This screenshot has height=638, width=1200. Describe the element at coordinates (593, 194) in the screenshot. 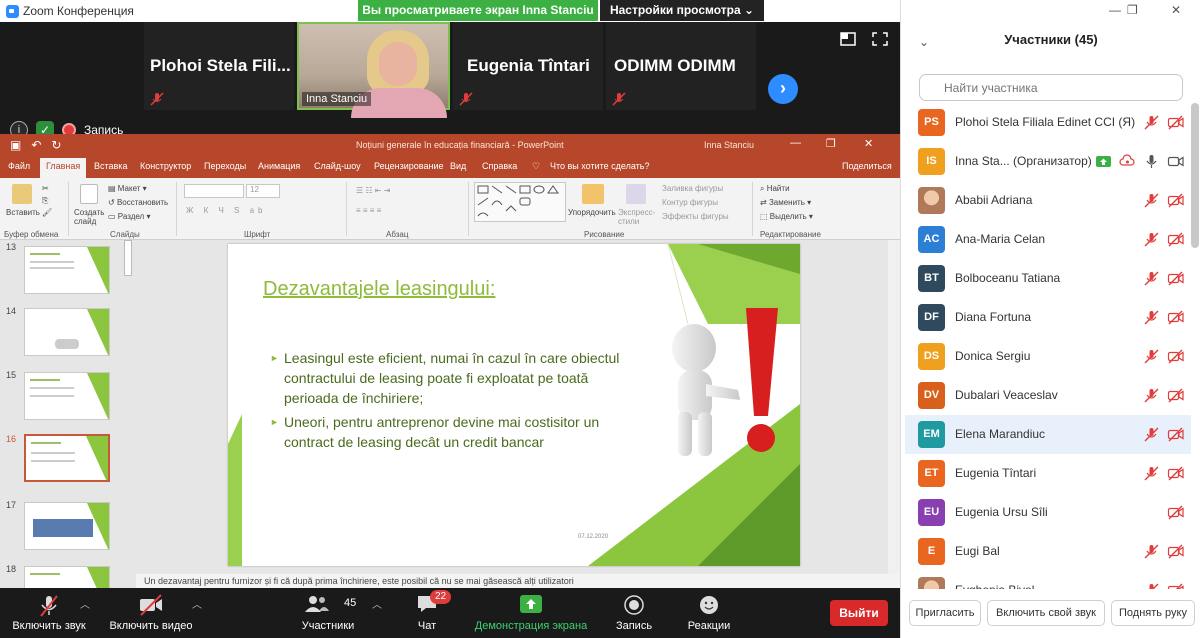

I see `arrange-icon` at that location.